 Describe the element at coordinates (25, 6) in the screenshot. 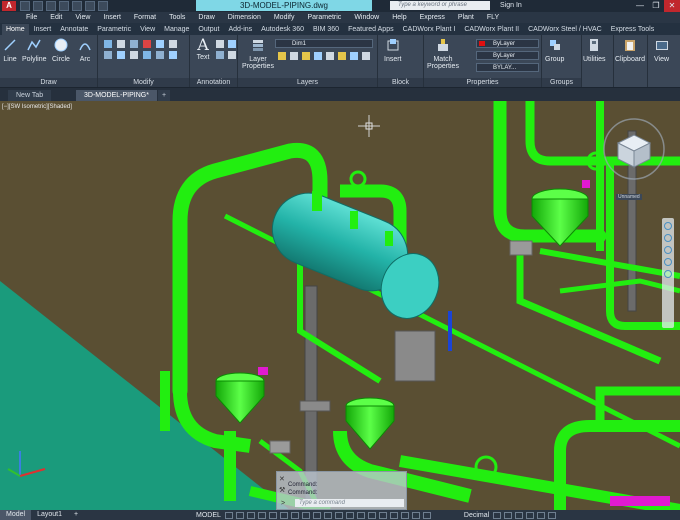

I see `new-icon` at that location.